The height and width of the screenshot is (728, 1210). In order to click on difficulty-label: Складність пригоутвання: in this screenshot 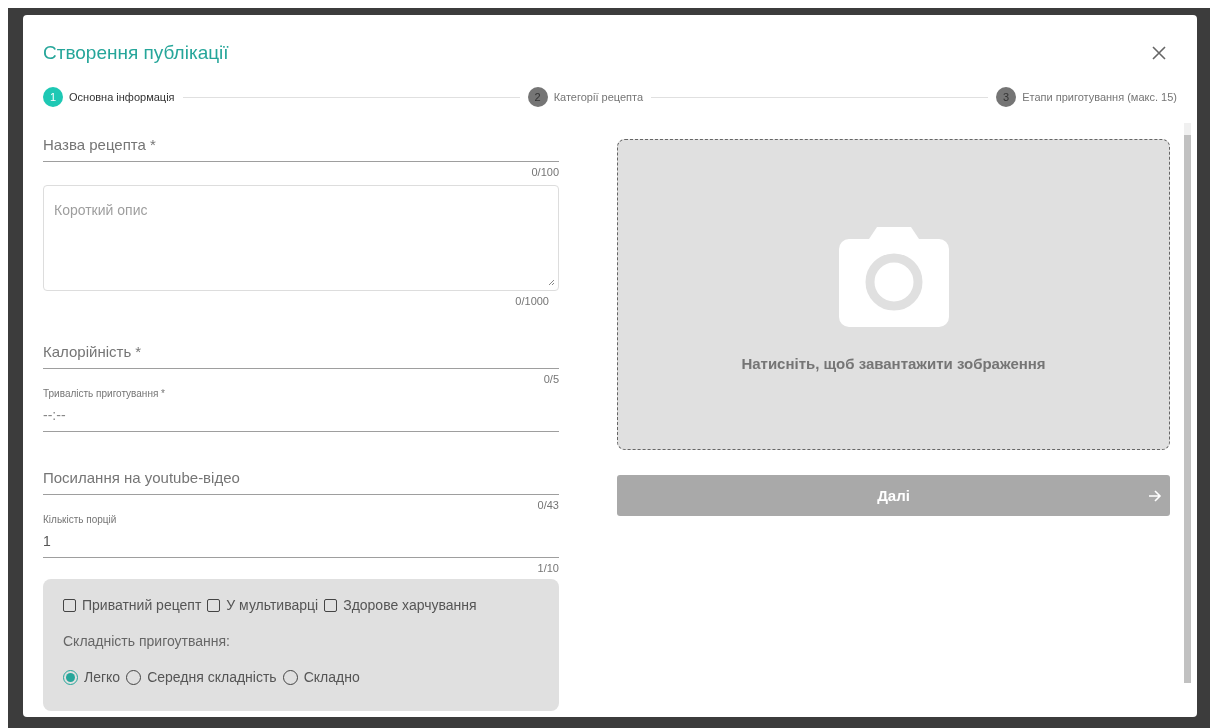, I will do `click(147, 641)`.